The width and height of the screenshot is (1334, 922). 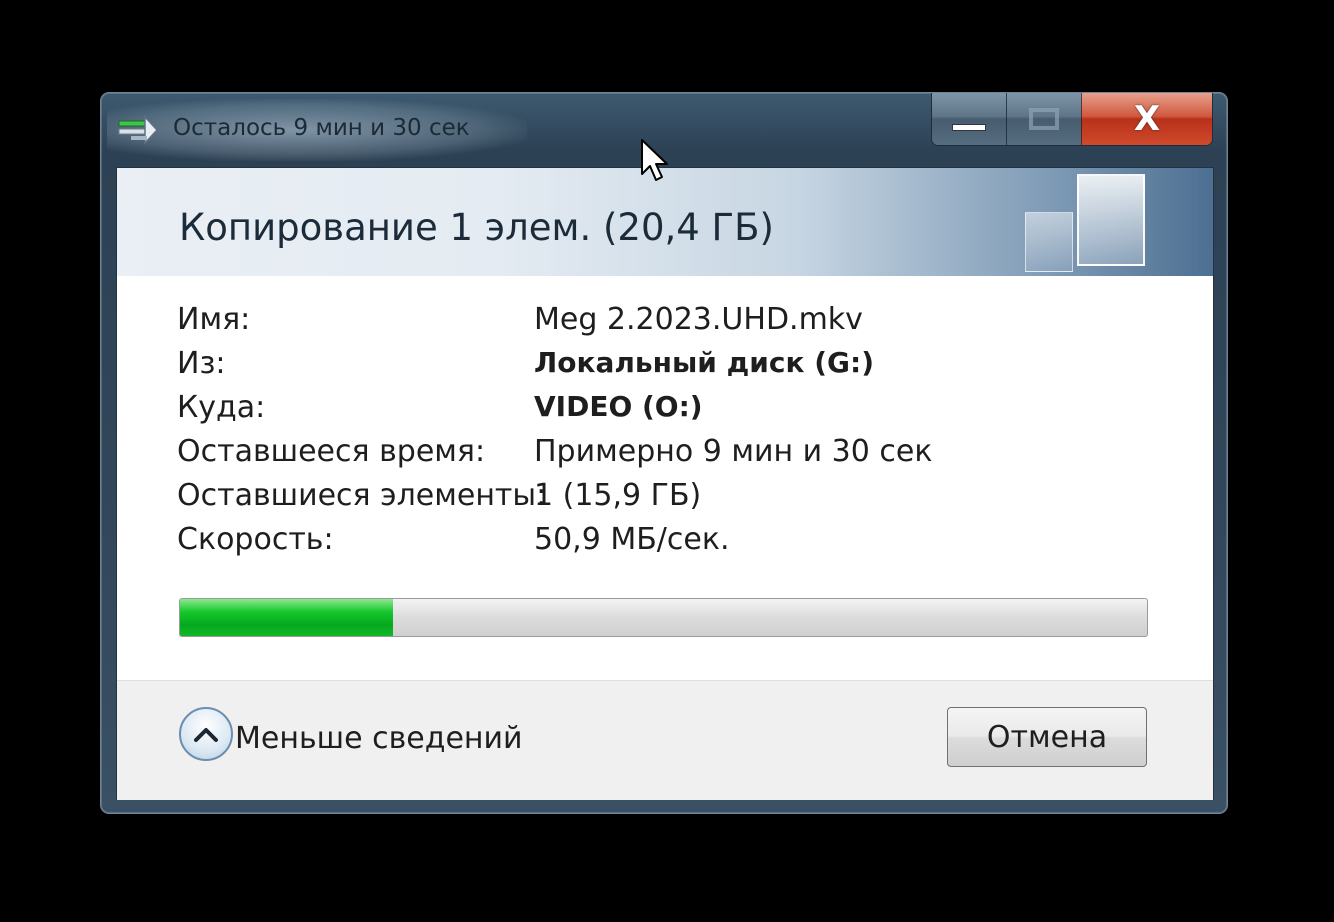 I want to click on maximize-icon, so click(x=1044, y=119).